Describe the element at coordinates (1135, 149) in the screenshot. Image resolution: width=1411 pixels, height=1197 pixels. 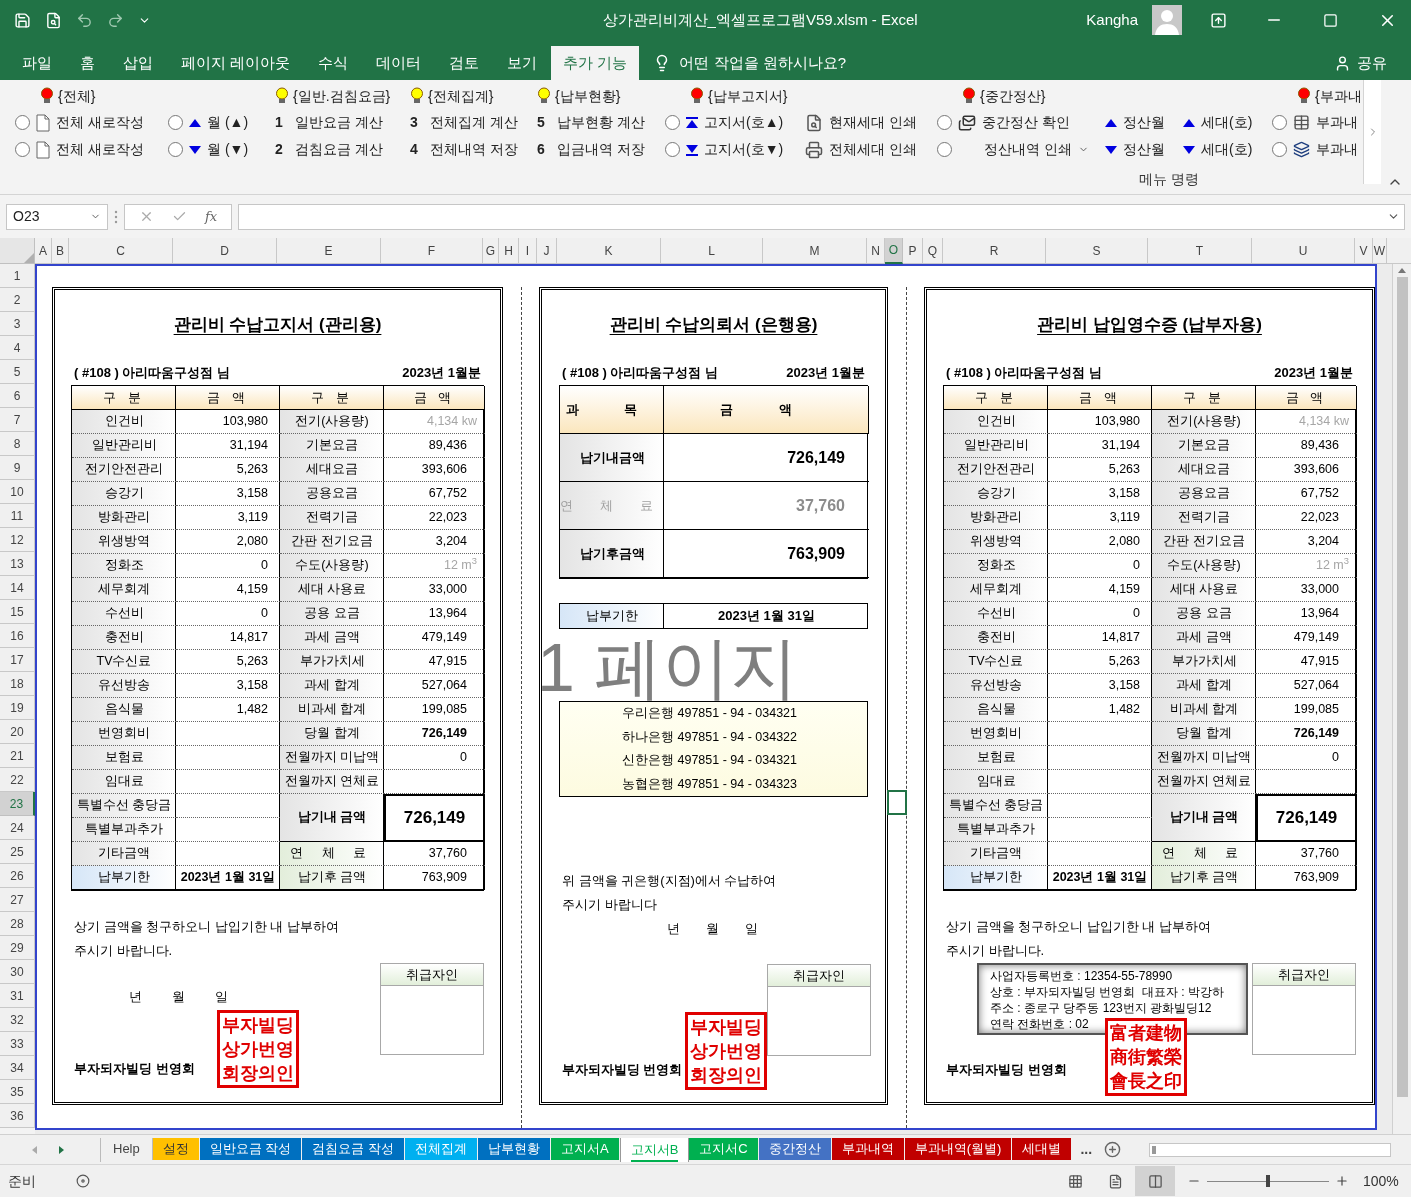
I see `ribbon-command: 정산월` at that location.